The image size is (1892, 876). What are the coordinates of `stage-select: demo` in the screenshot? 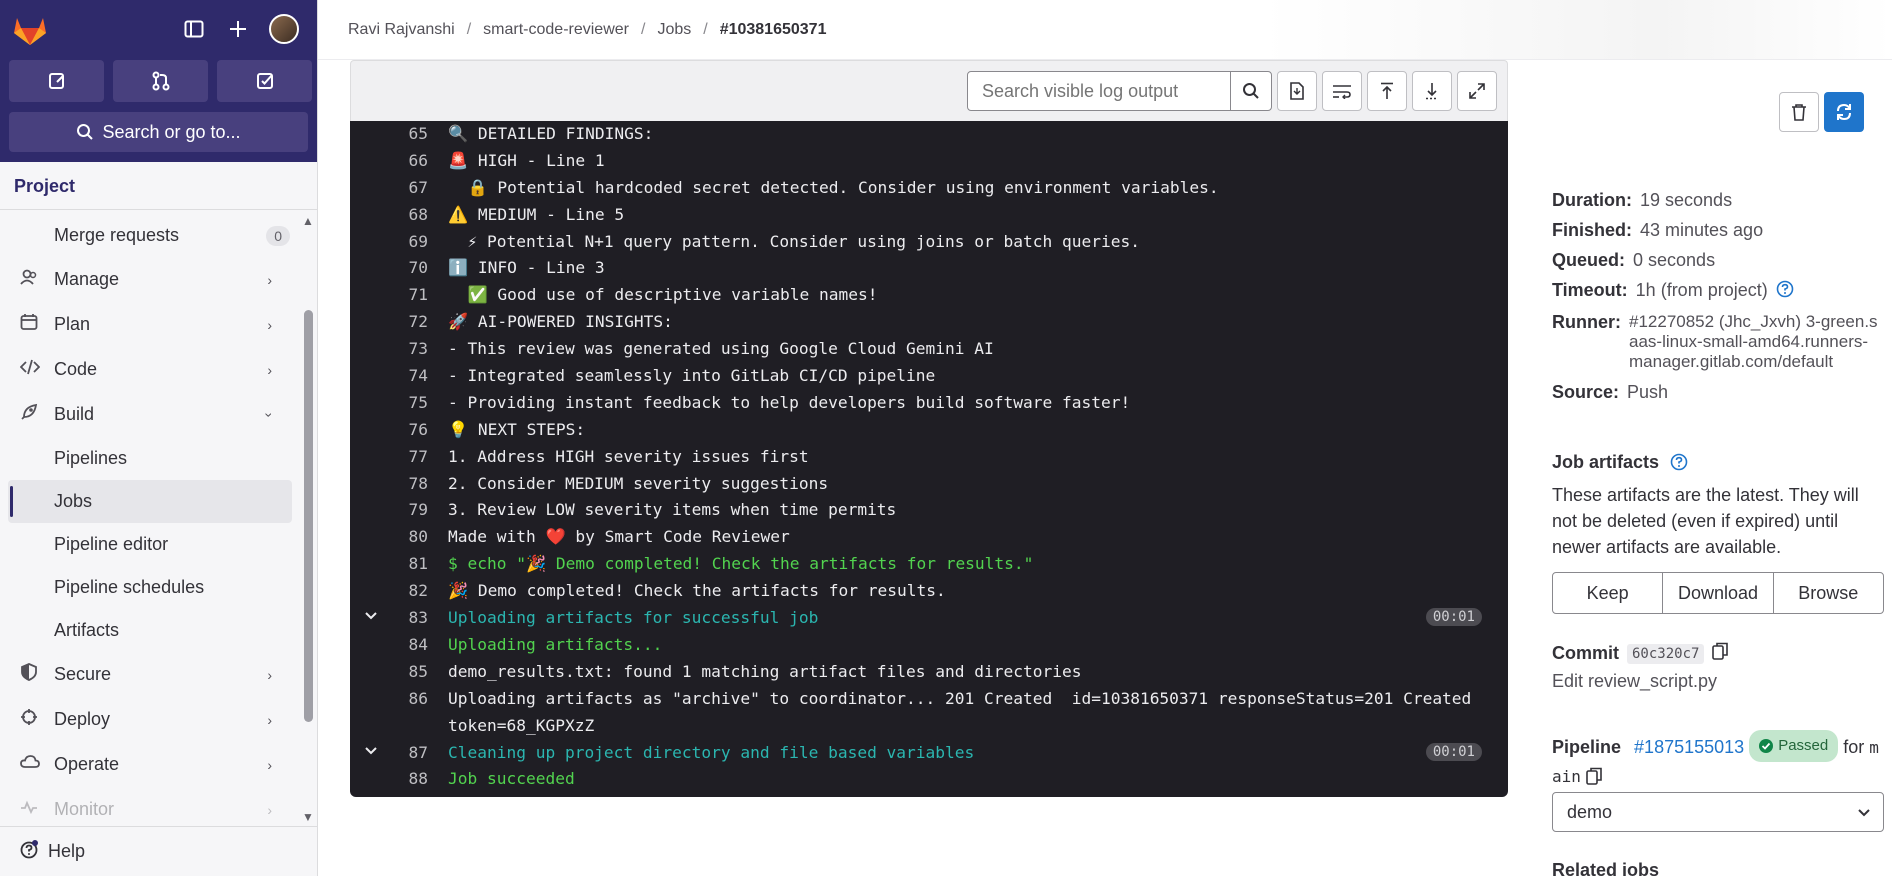 It's located at (1718, 812).